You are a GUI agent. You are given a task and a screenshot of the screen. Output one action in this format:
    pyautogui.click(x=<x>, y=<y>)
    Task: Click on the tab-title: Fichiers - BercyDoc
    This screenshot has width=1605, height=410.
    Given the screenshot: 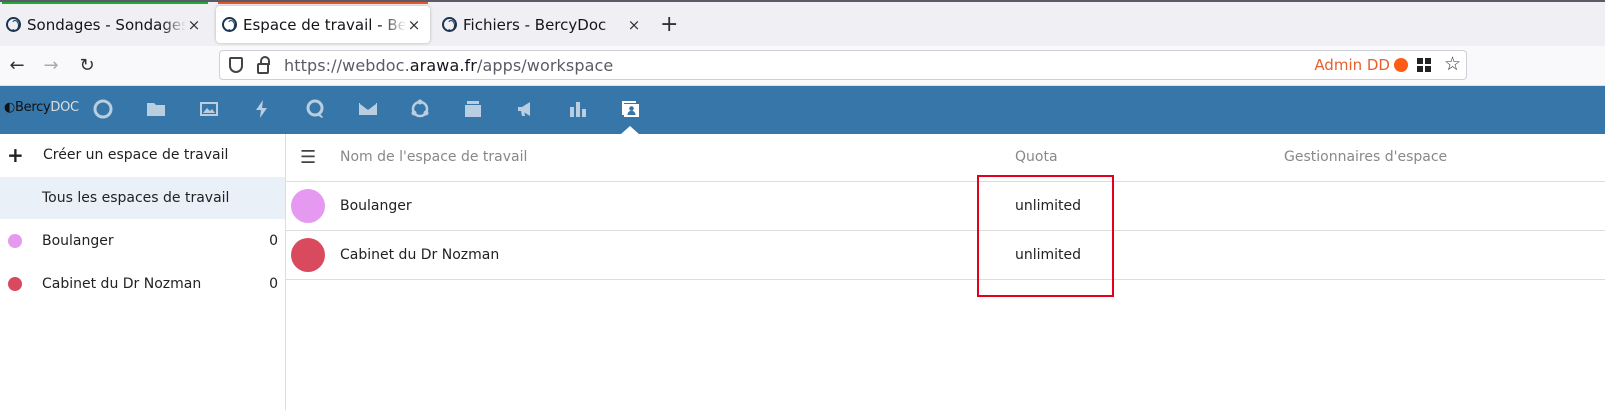 What is the action you would take?
    pyautogui.click(x=535, y=24)
    